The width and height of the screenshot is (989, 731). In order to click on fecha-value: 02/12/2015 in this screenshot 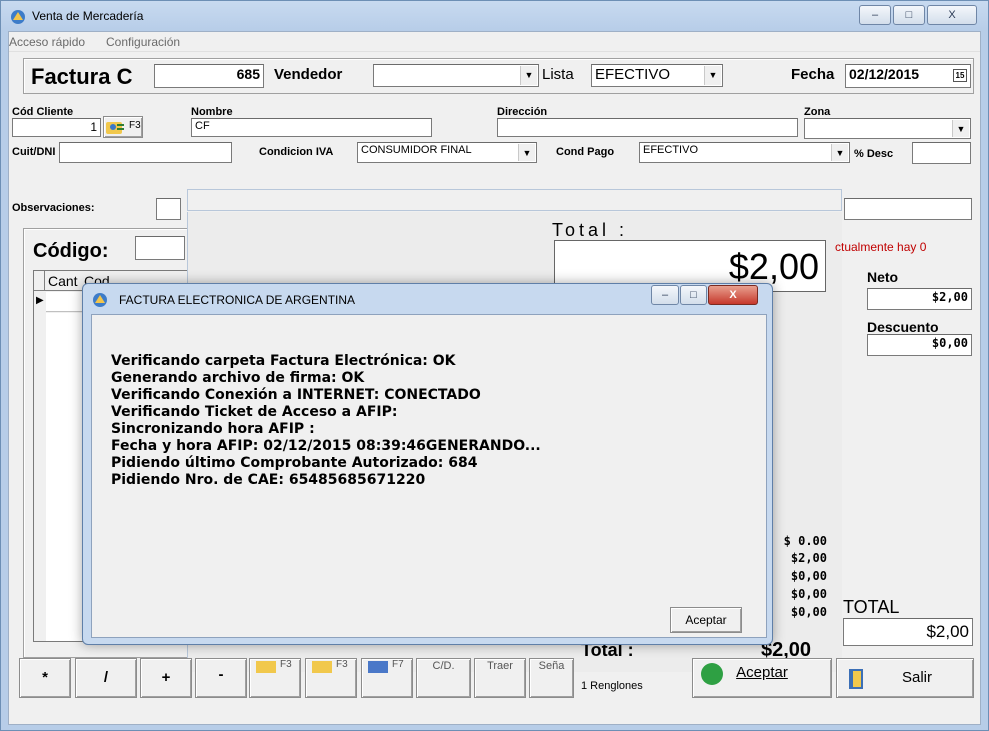, I will do `click(884, 74)`.